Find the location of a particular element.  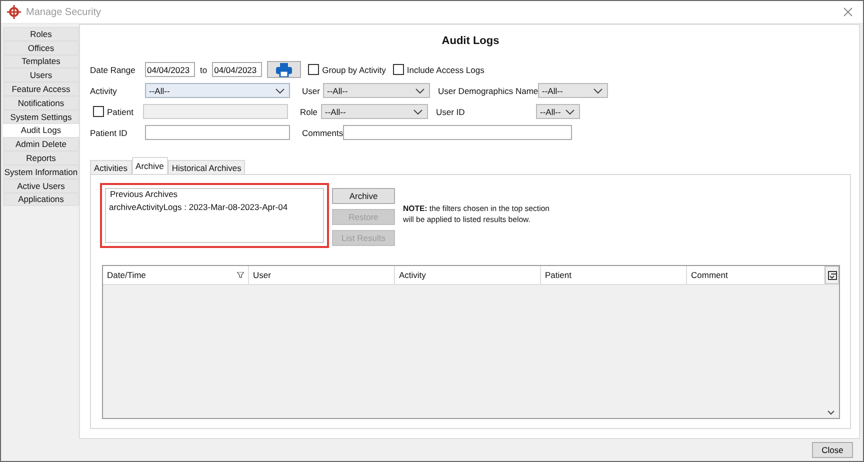

field-label: User is located at coordinates (311, 91).